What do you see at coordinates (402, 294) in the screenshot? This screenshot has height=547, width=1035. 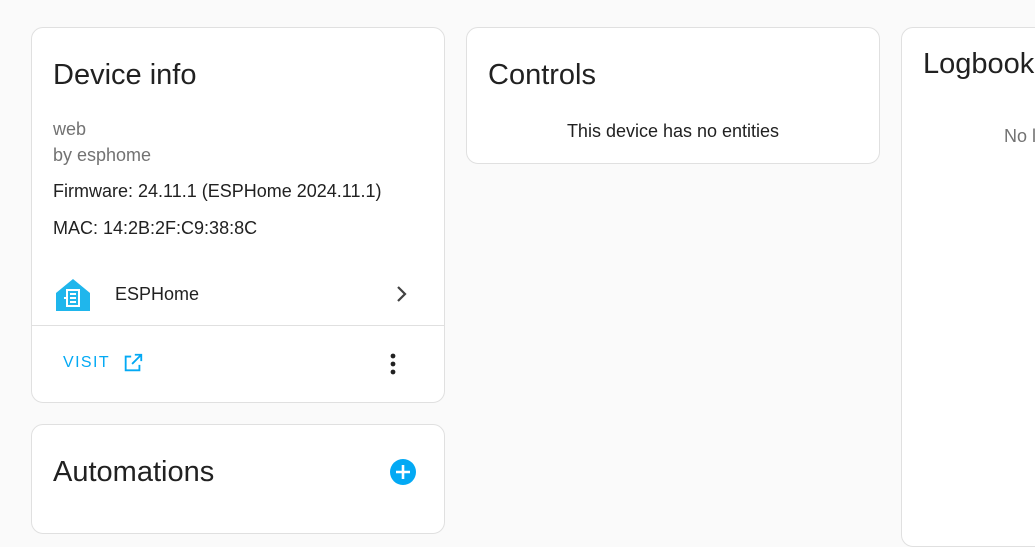 I see `chevron-right-icon` at bounding box center [402, 294].